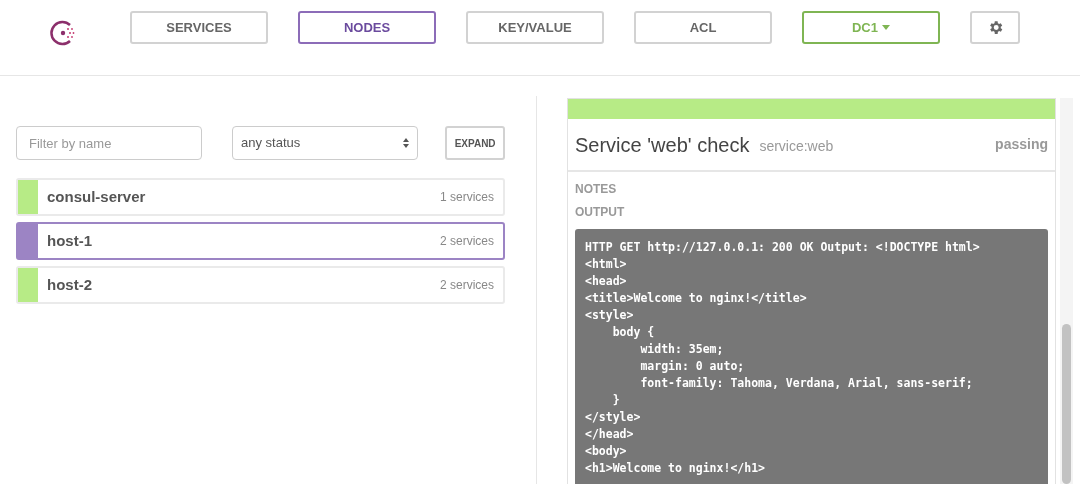  Describe the element at coordinates (475, 143) in the screenshot. I see `expand-button: EXPAND` at that location.